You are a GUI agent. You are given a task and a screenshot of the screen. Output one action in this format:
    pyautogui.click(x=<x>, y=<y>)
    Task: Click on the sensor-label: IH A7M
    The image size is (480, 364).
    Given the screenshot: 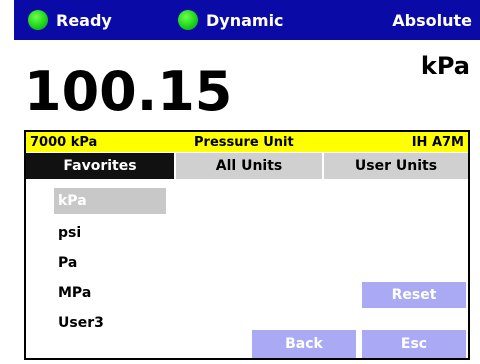 What is the action you would take?
    pyautogui.click(x=437, y=142)
    